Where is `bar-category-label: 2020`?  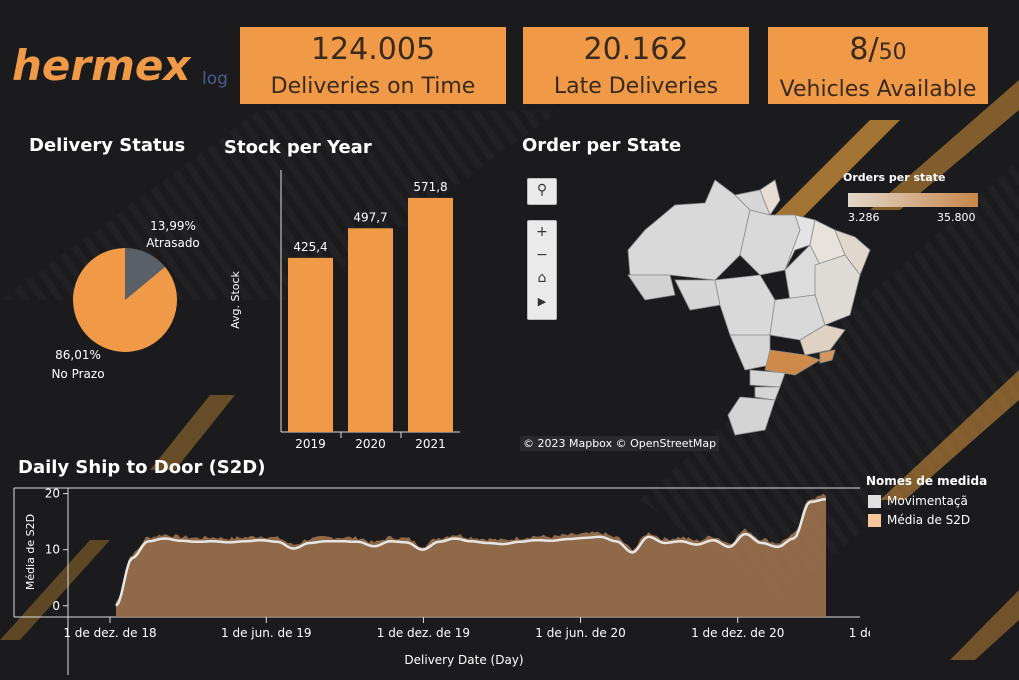
bar-category-label: 2020 is located at coordinates (370, 444).